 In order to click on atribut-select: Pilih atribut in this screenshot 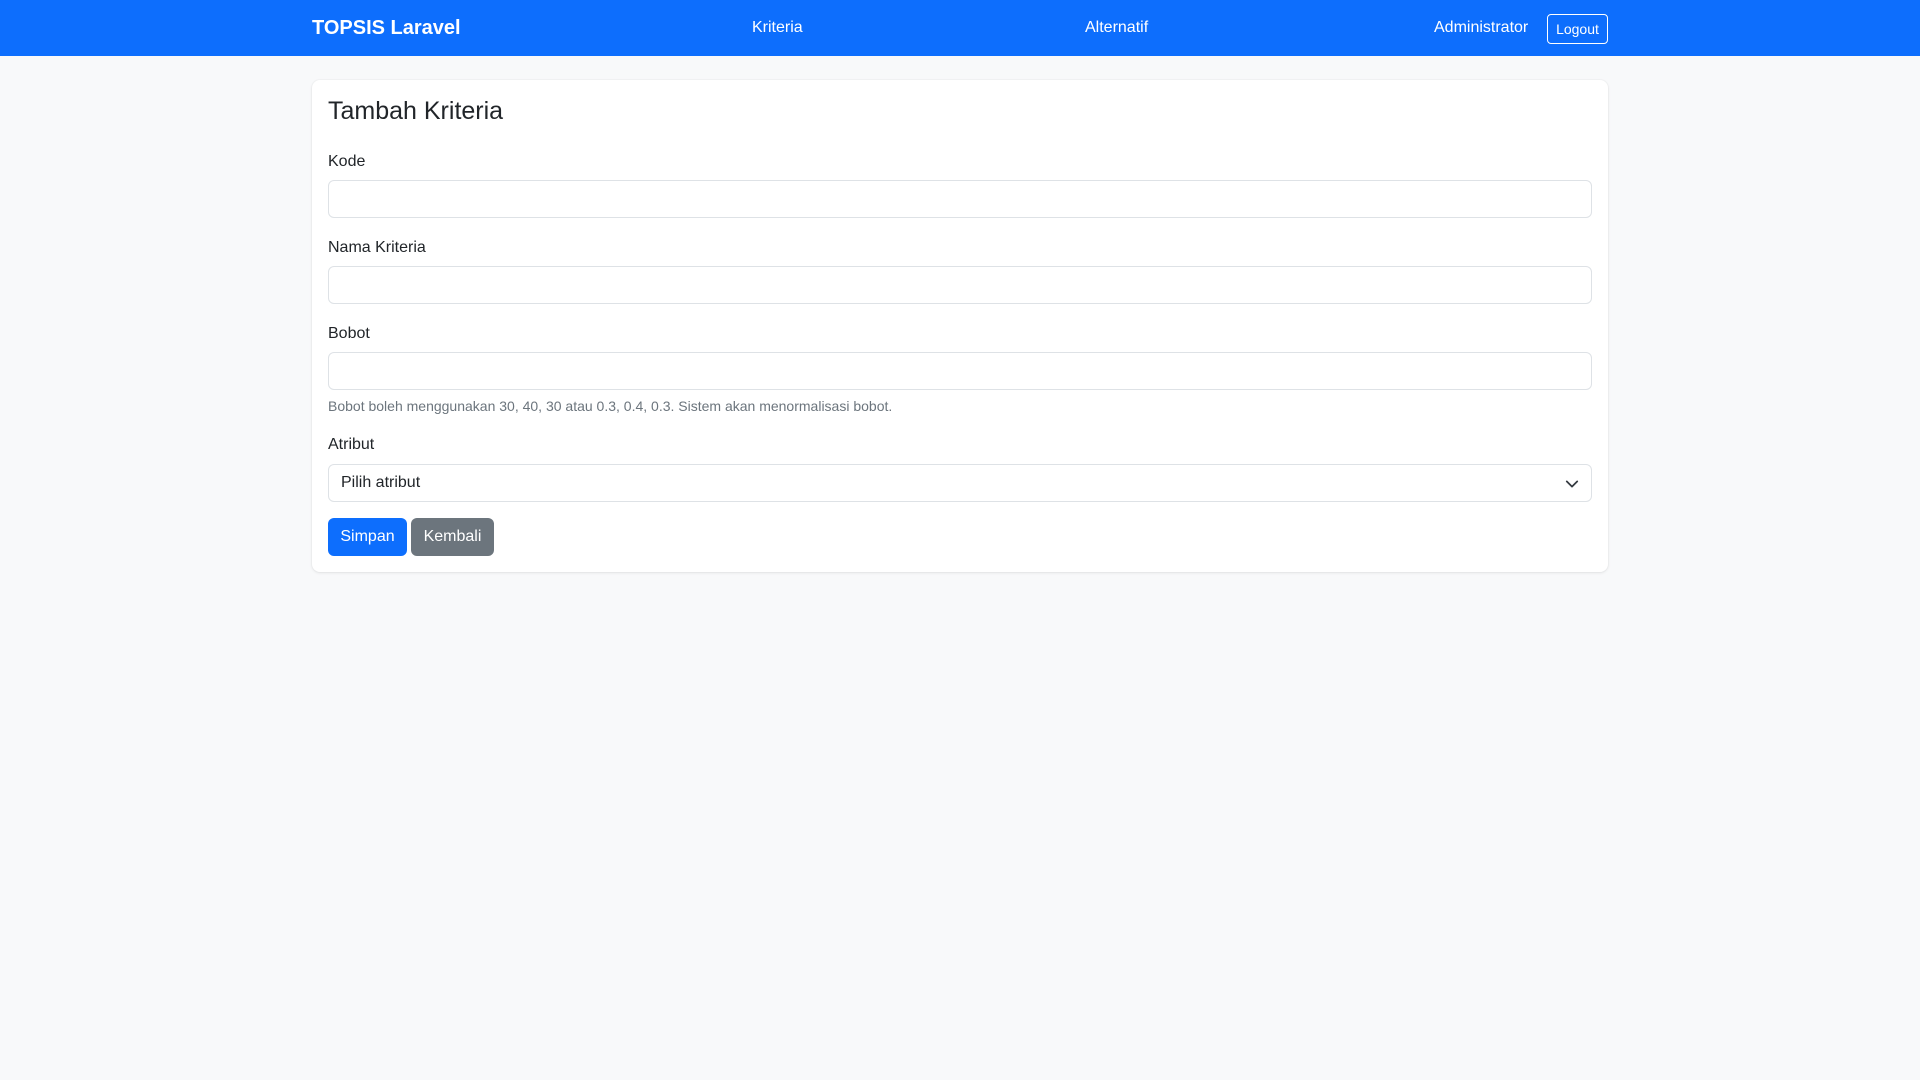, I will do `click(960, 483)`.